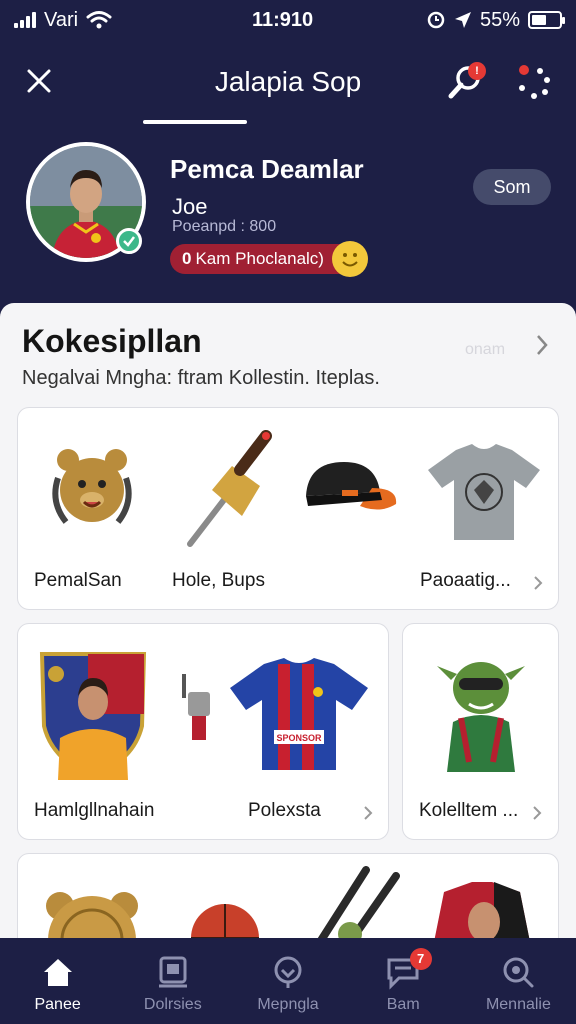 This screenshot has height=1024, width=576. I want to click on section-more-button, so click(542, 348).